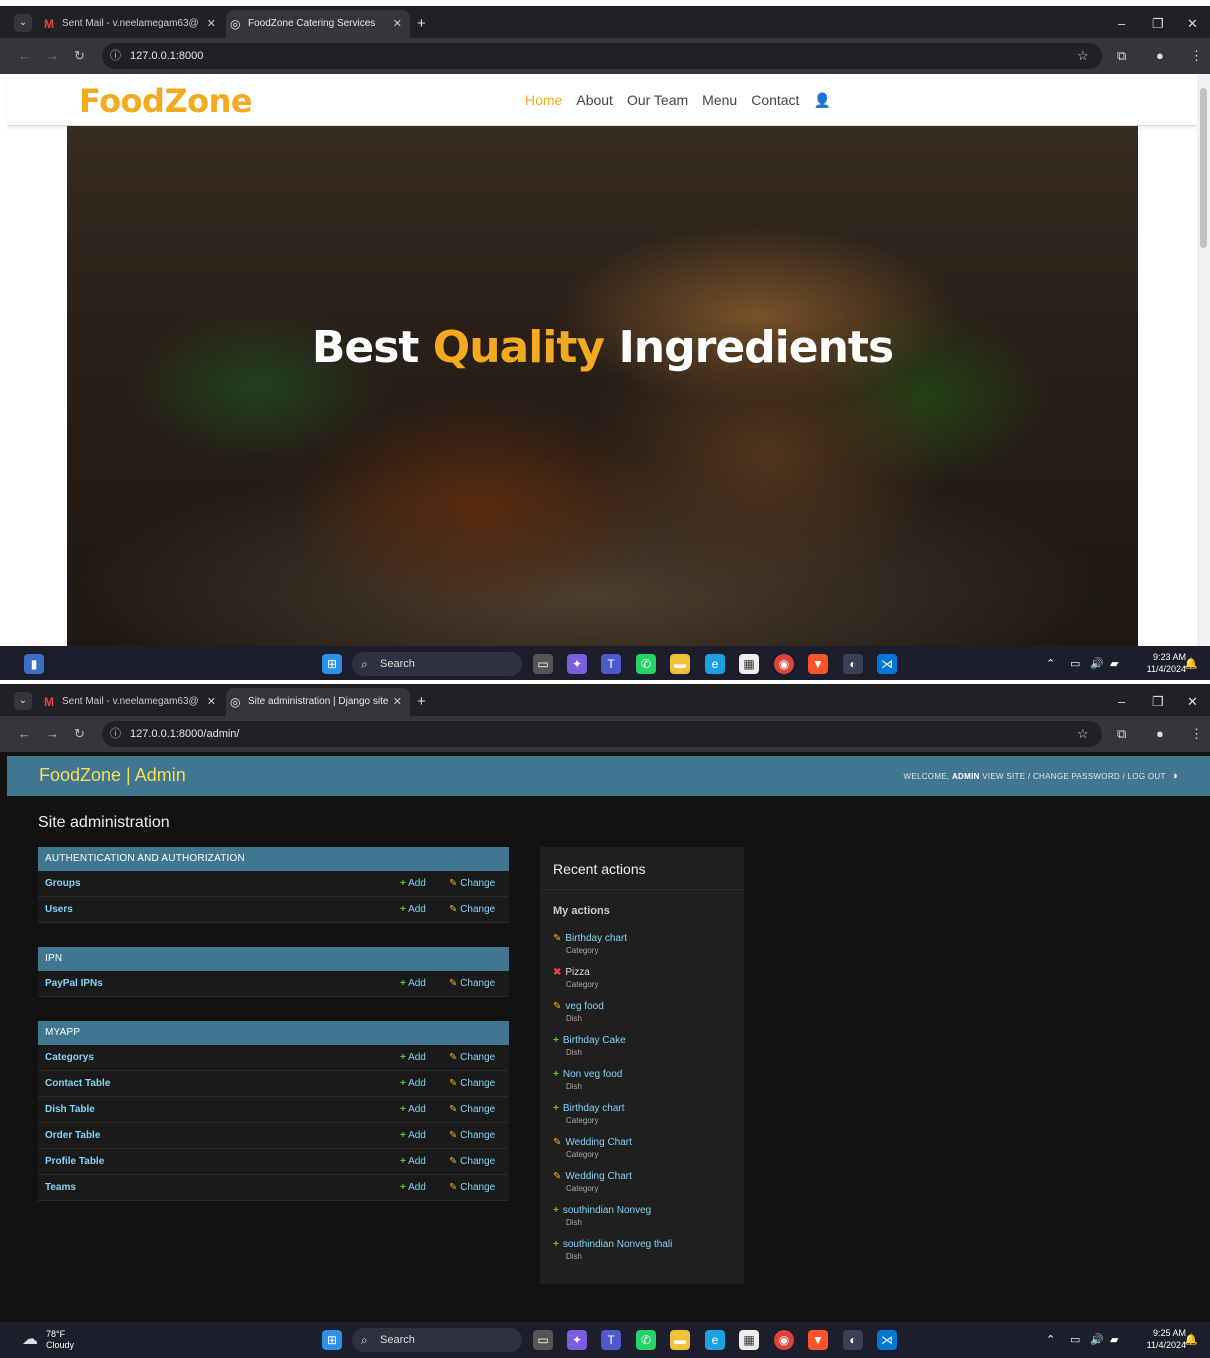 The height and width of the screenshot is (1358, 1210). I want to click on model-link: Groups, so click(63, 884).